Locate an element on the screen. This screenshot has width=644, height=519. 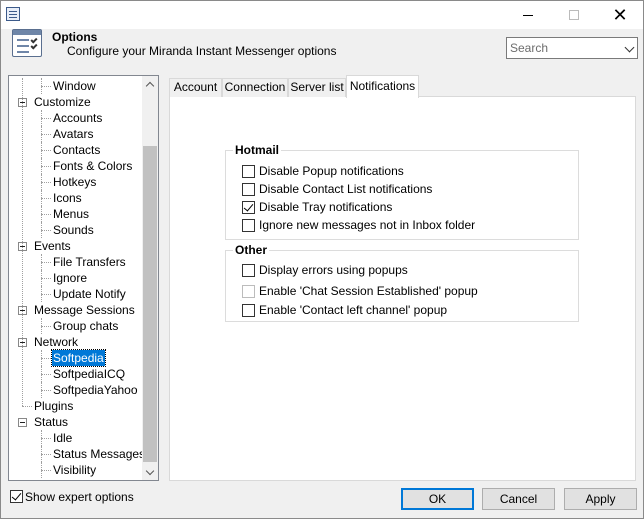
tab-notifications: Notifications is located at coordinates (382, 86).